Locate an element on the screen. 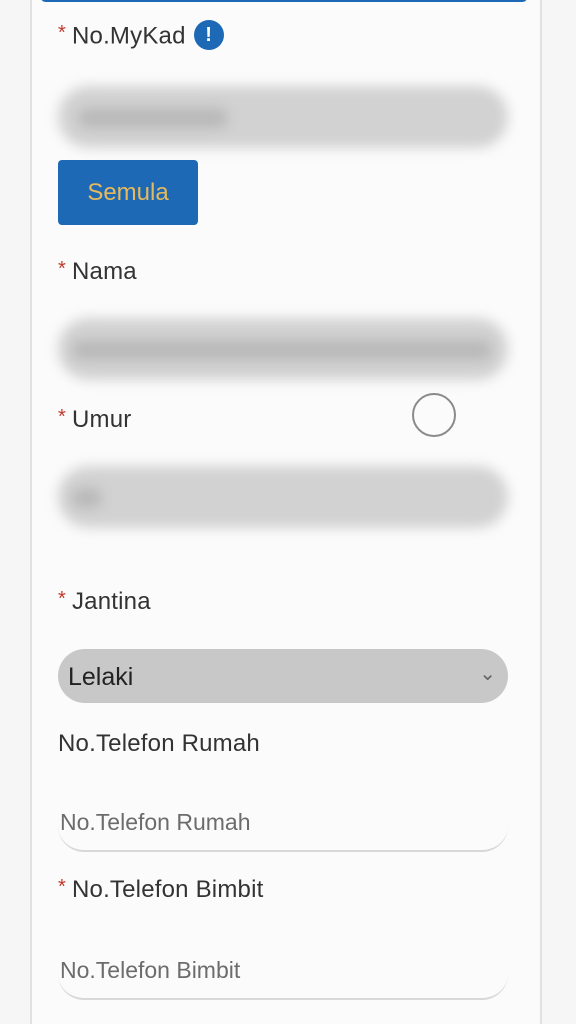 This screenshot has width=576, height=1024. telefon-rumah-label: No.Telefon Rumah is located at coordinates (159, 743).